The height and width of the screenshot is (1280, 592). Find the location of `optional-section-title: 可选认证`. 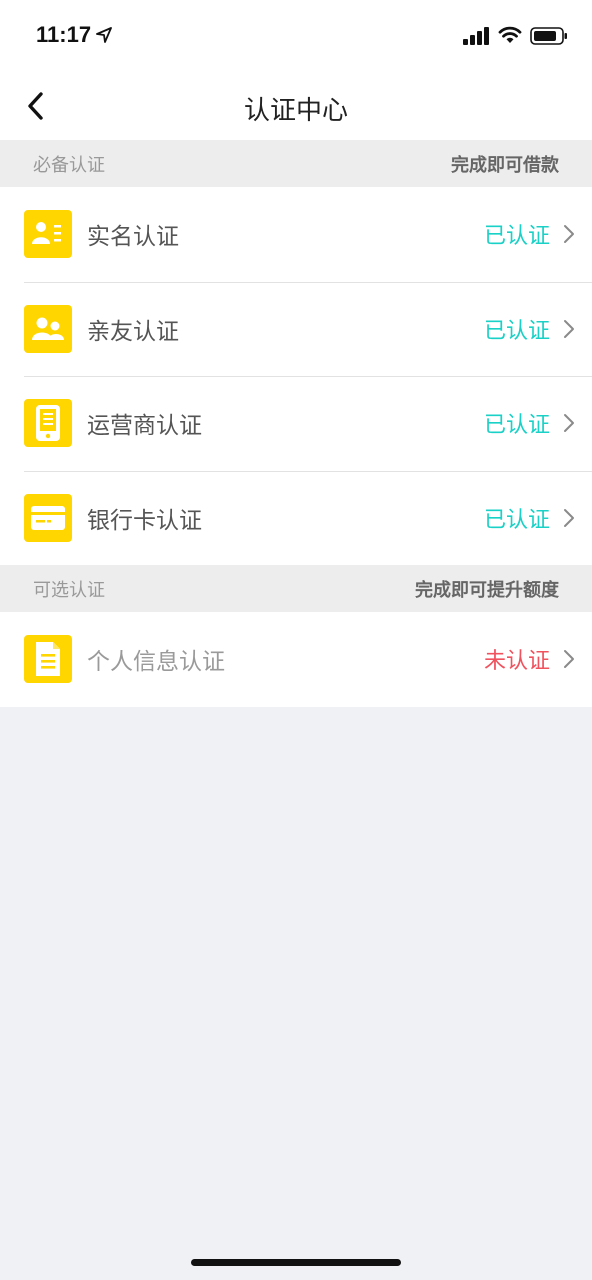

optional-section-title: 可选认证 is located at coordinates (69, 590).